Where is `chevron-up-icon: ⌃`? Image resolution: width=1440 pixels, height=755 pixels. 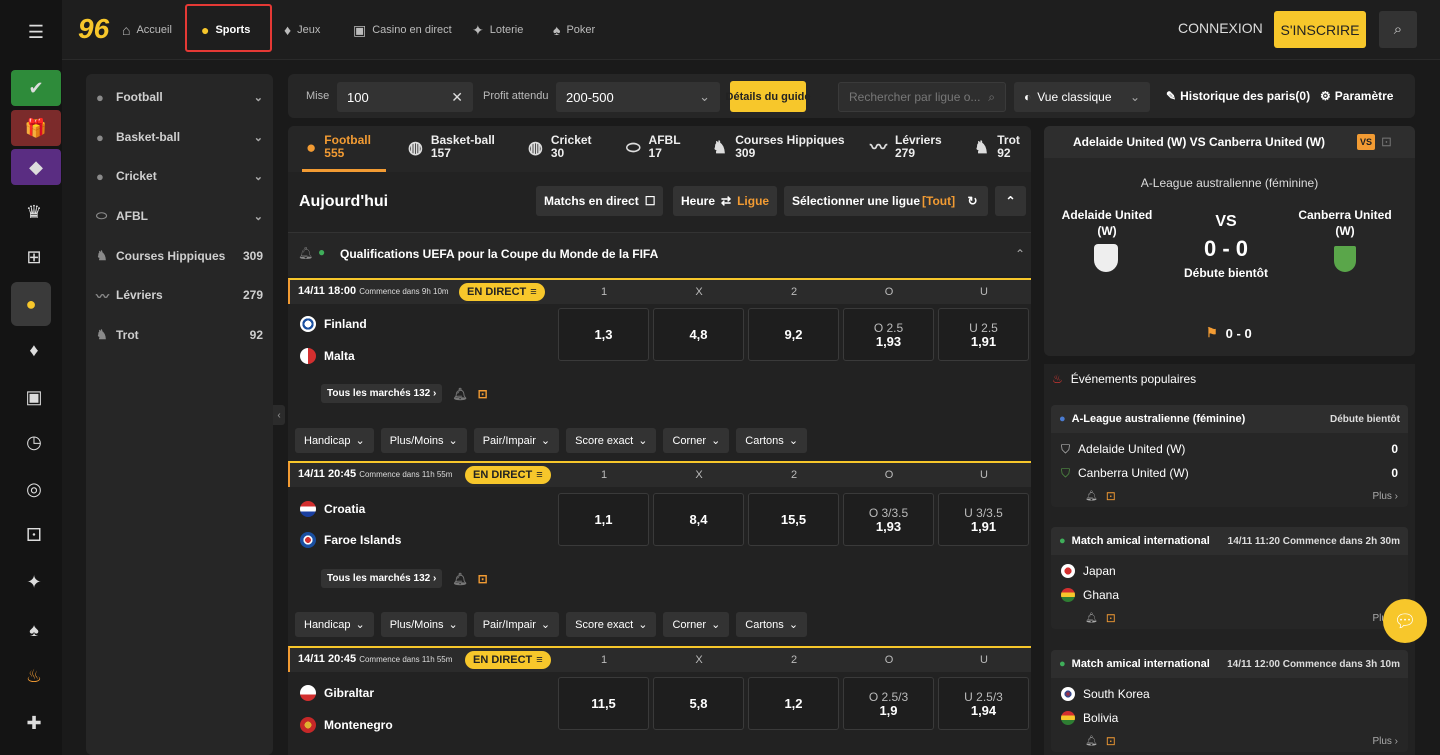 chevron-up-icon: ⌃ is located at coordinates (1020, 254).